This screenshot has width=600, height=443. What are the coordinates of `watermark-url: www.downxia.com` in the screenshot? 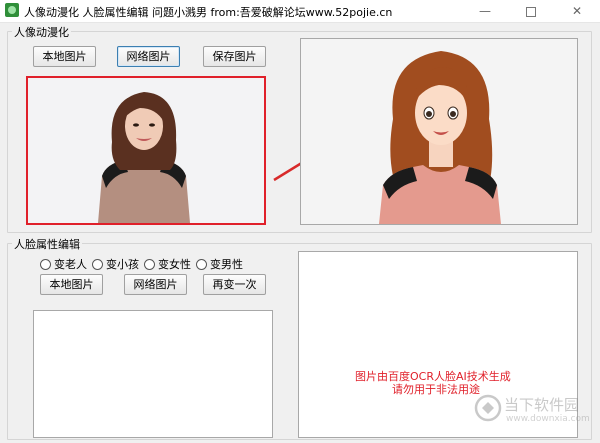 It's located at (548, 419).